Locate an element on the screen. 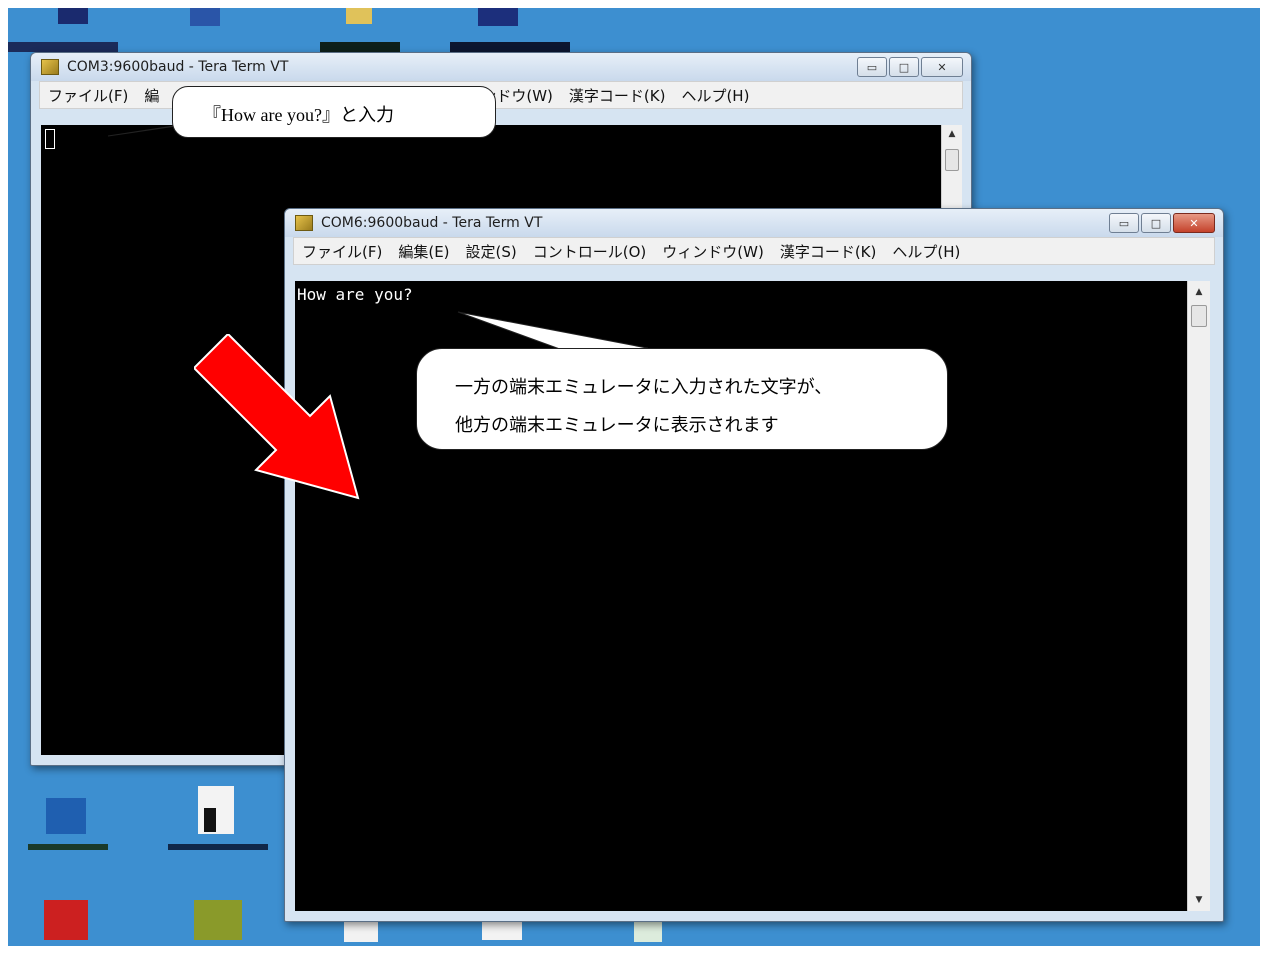 The width and height of the screenshot is (1268, 954). titlebar: COM3:9600baud - Tera Term VT ▭ □ ✕ is located at coordinates (501, 67).